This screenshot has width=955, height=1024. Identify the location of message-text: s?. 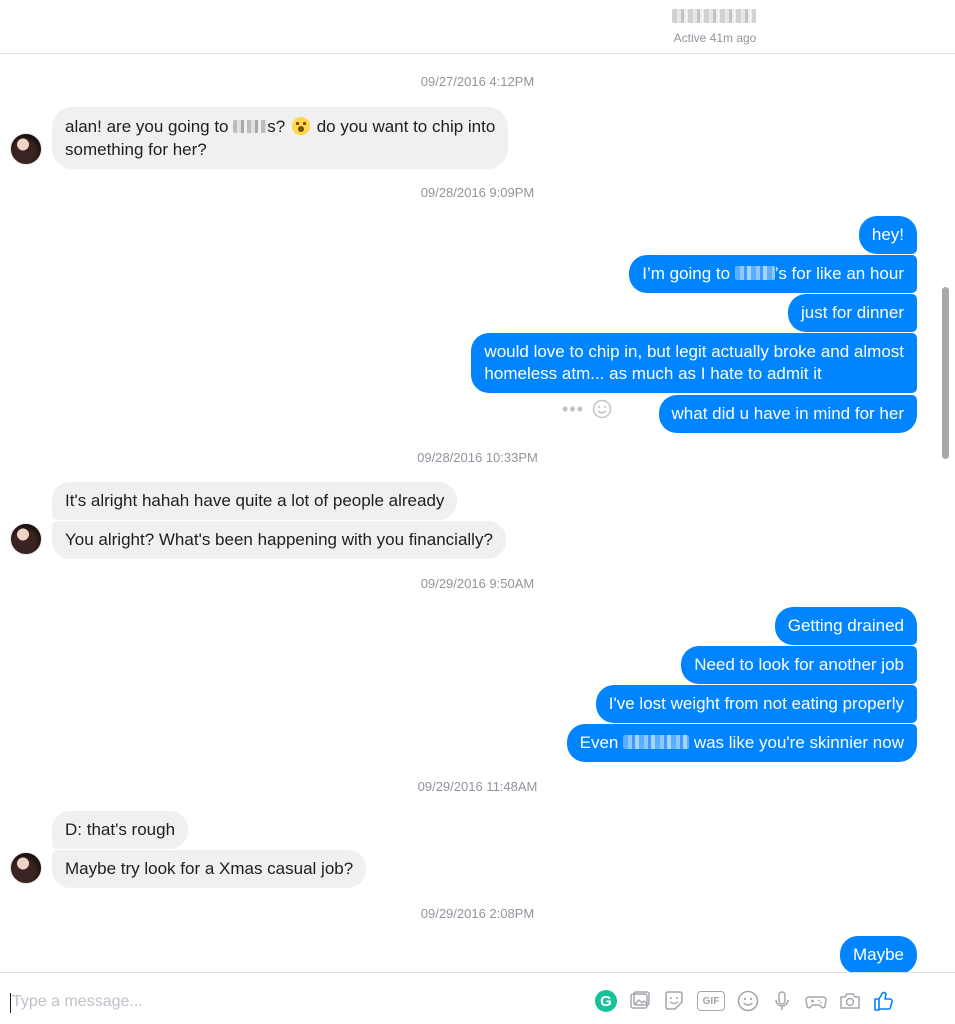
(276, 126).